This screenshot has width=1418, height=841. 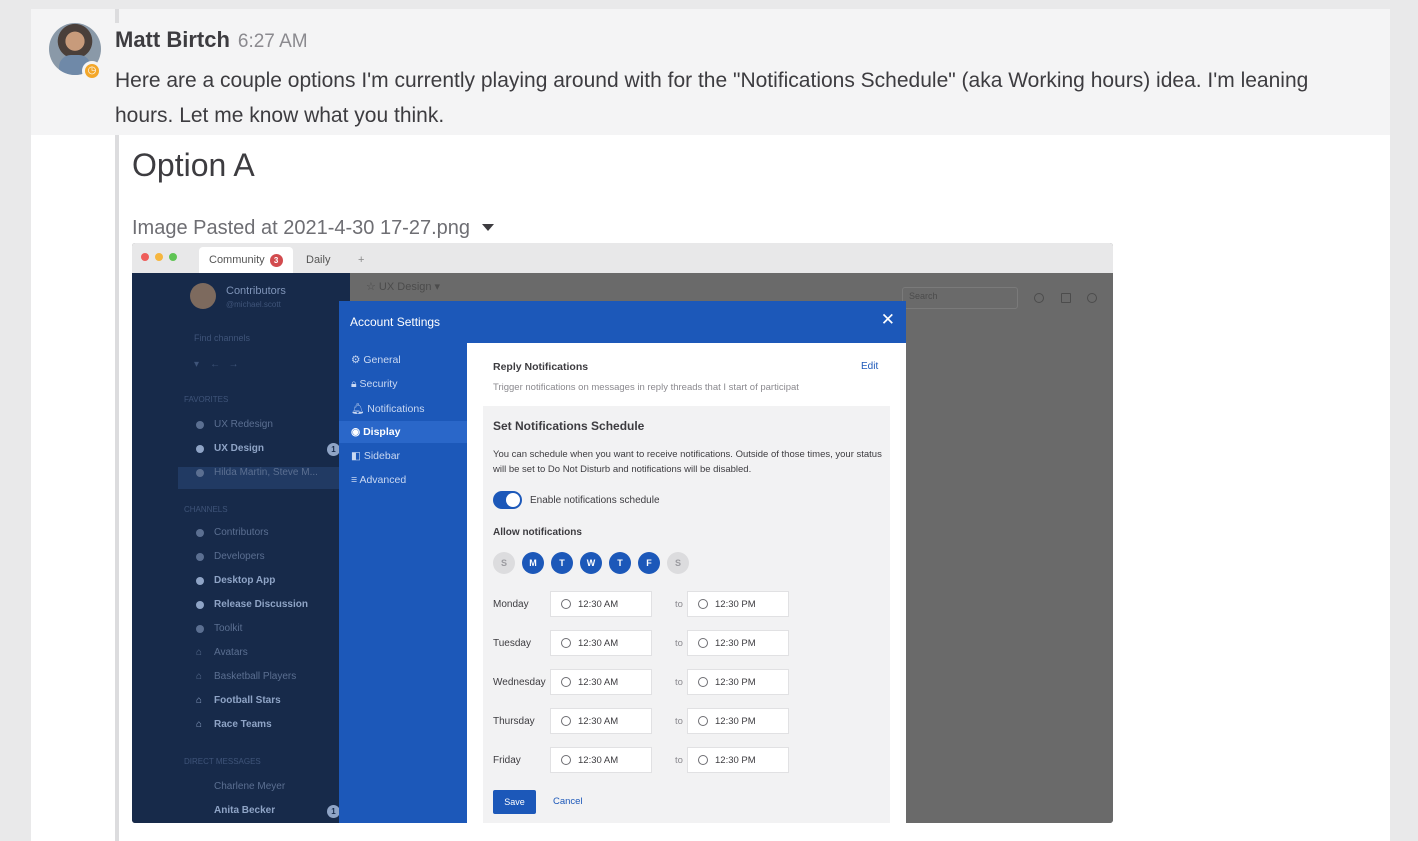 I want to click on message-line-2: hours. Let me know what you think., so click(x=280, y=115).